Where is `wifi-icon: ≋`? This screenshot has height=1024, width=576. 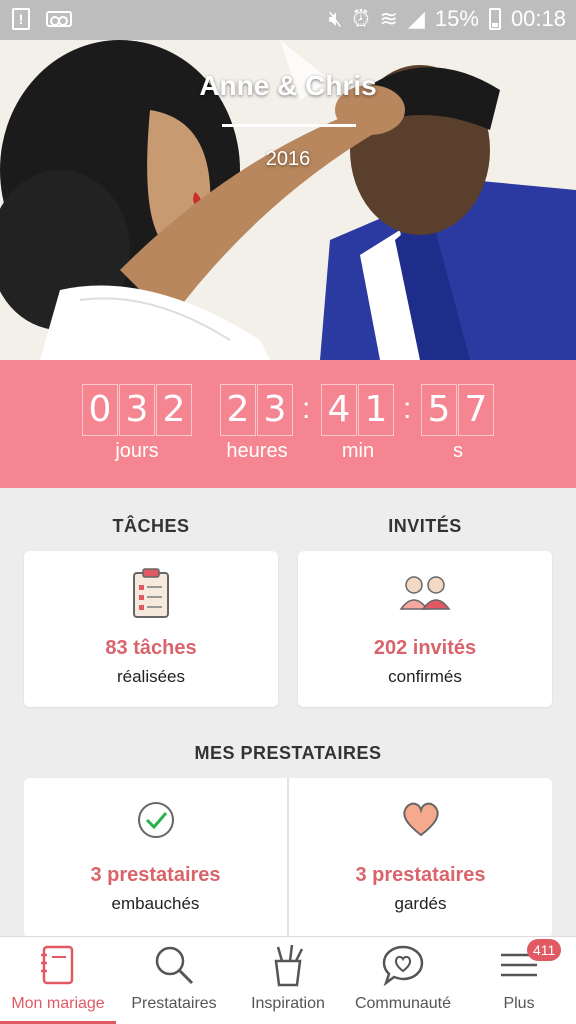
wifi-icon: ≋ is located at coordinates (388, 18).